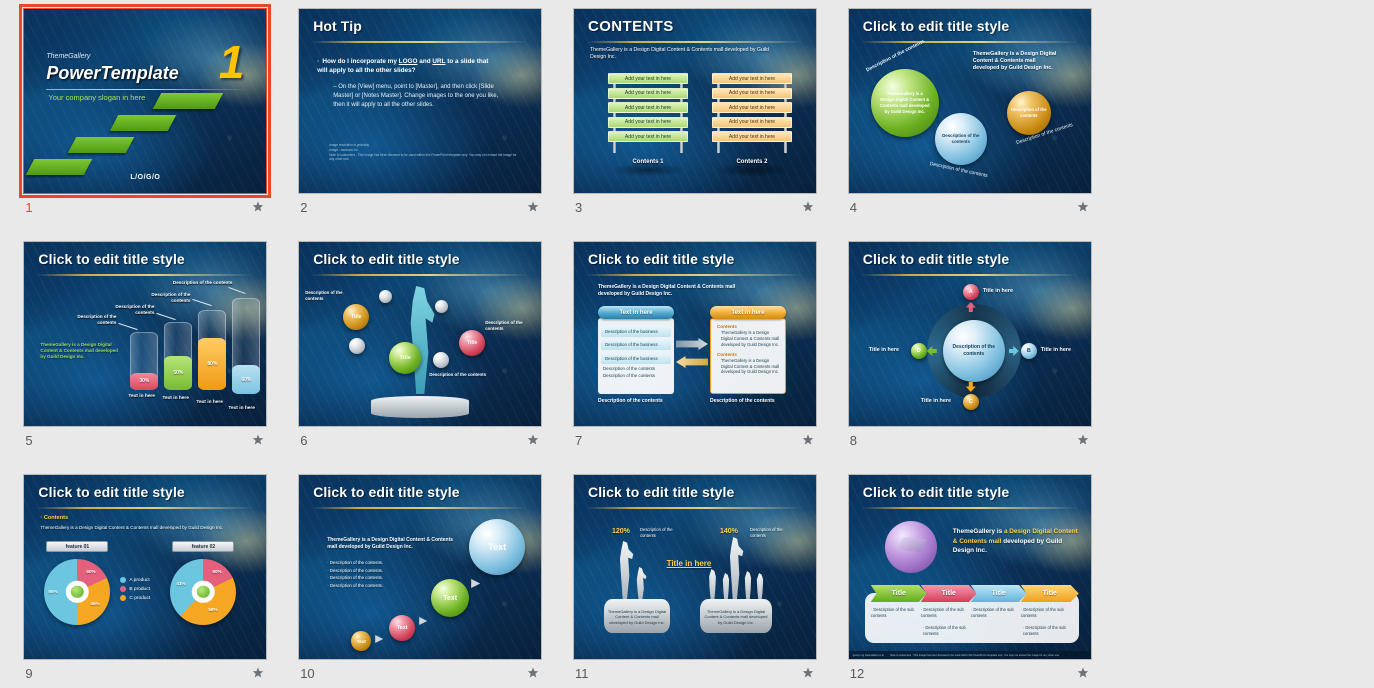  What do you see at coordinates (145, 672) in the screenshot?
I see `slide-meta-9: 9` at bounding box center [145, 672].